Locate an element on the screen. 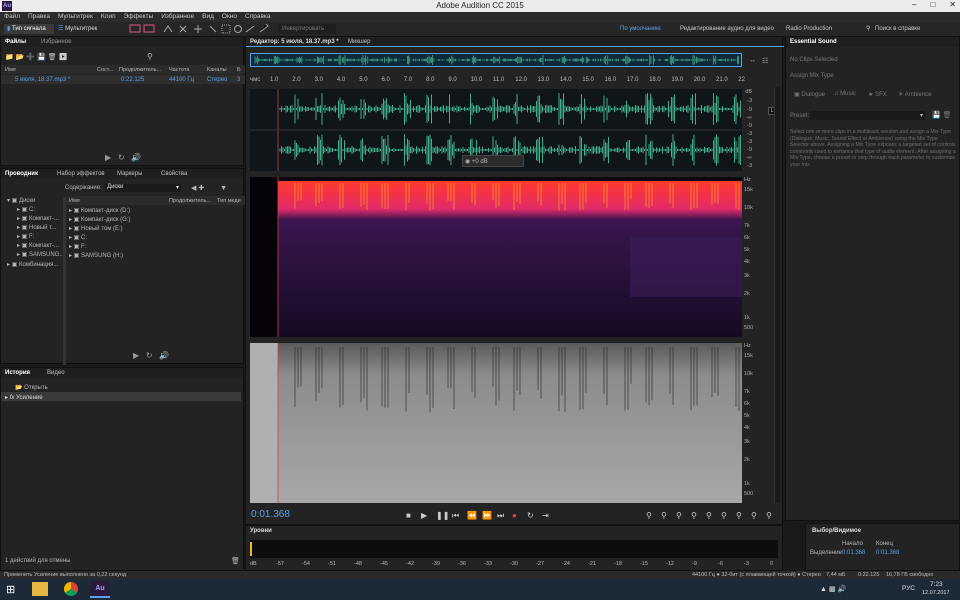 This screenshot has width=960, height=600. overview-bar is located at coordinates (496, 60).